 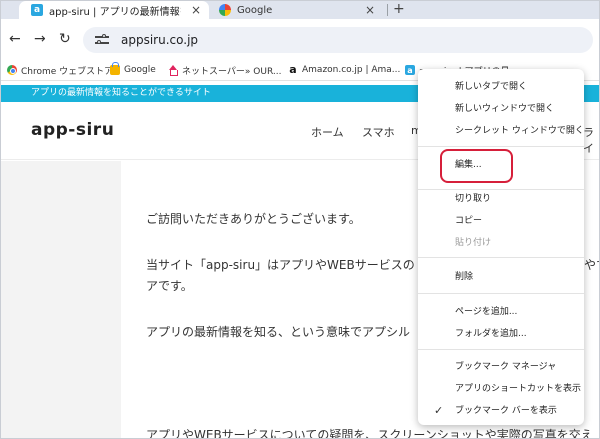 What do you see at coordinates (102, 40) in the screenshot?
I see `site-settings-icon` at bounding box center [102, 40].